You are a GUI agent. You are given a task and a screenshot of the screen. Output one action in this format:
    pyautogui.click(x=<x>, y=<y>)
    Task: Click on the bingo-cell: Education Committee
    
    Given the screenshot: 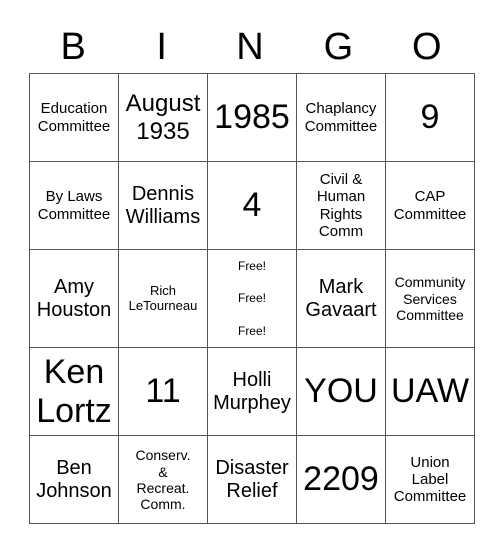 What is the action you would take?
    pyautogui.click(x=74, y=117)
    